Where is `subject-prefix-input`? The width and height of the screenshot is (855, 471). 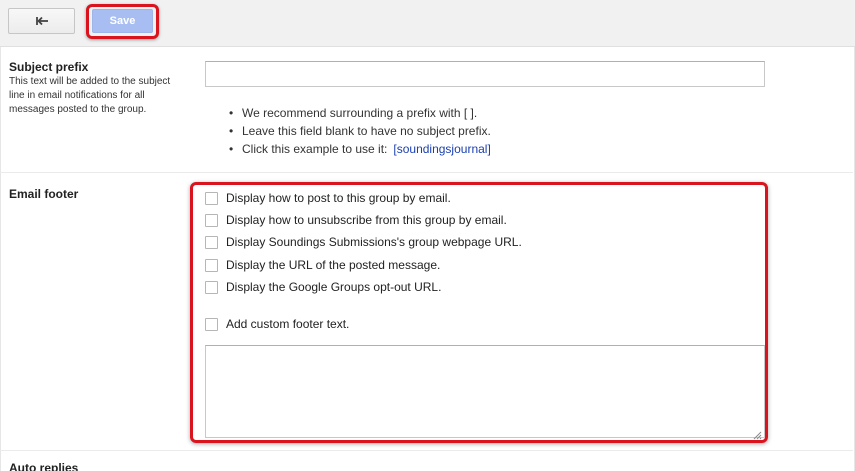 subject-prefix-input is located at coordinates (485, 74).